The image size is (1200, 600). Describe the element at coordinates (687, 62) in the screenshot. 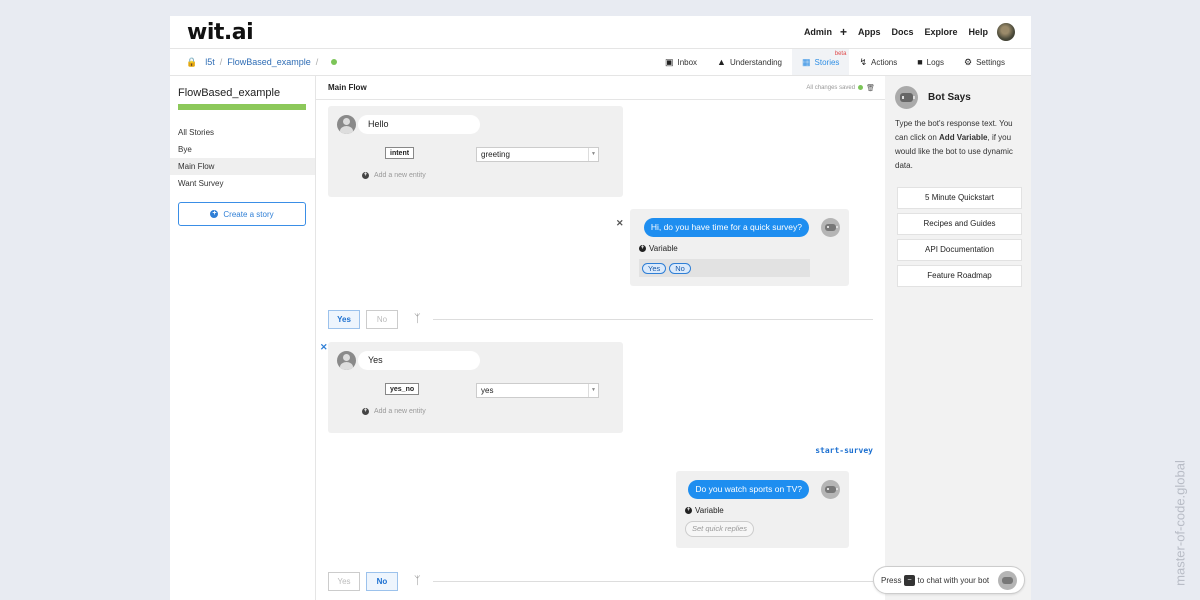

I see `tab-label: Inbox` at that location.